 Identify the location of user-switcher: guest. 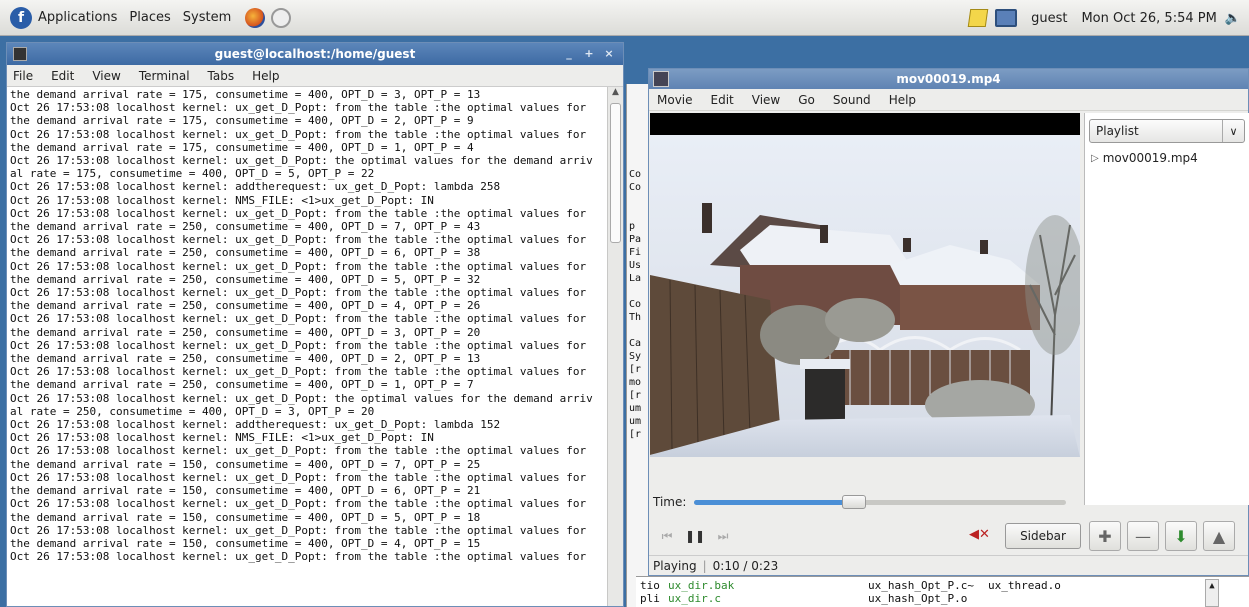
(1049, 18).